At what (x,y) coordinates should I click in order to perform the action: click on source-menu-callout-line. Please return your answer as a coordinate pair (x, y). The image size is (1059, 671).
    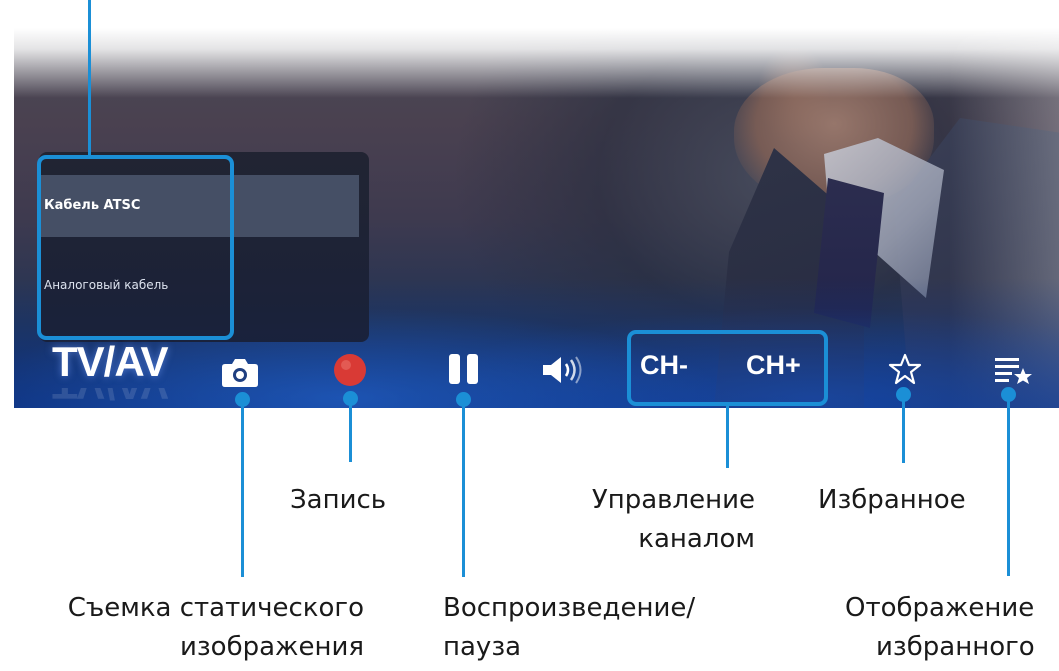
    Looking at the image, I should click on (89, 78).